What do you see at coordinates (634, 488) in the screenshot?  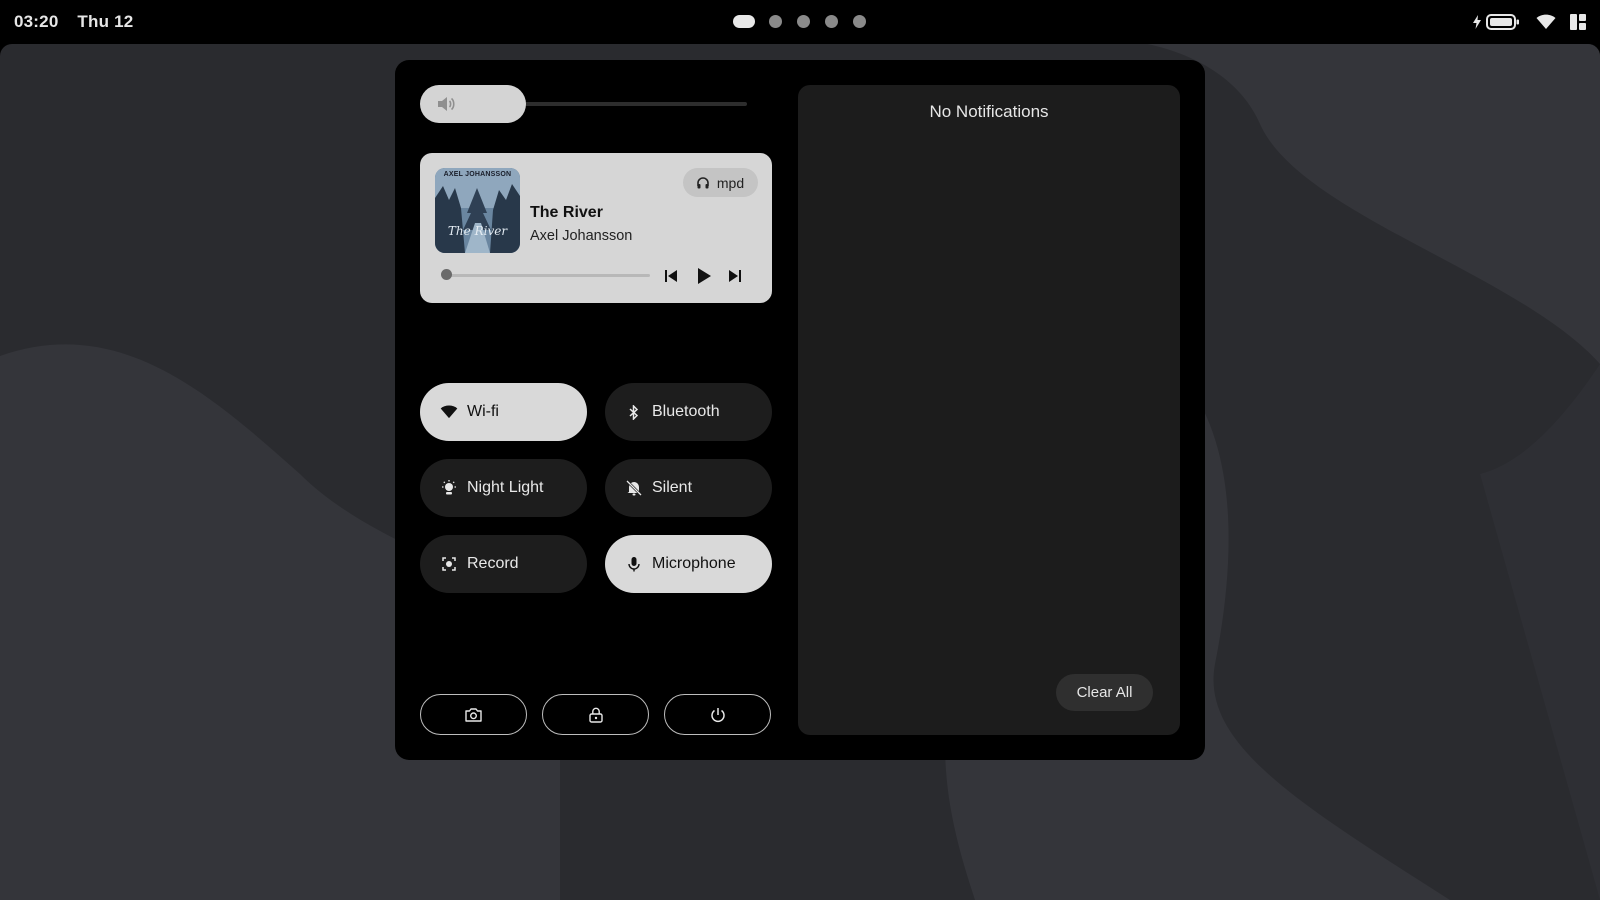 I see `bell-off-icon` at bounding box center [634, 488].